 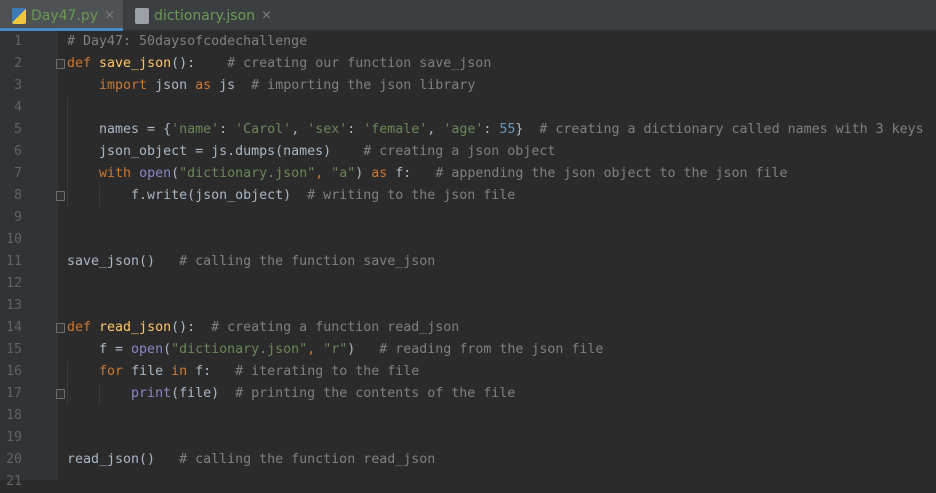 What do you see at coordinates (468, 306) in the screenshot?
I see `code-line: 13` at bounding box center [468, 306].